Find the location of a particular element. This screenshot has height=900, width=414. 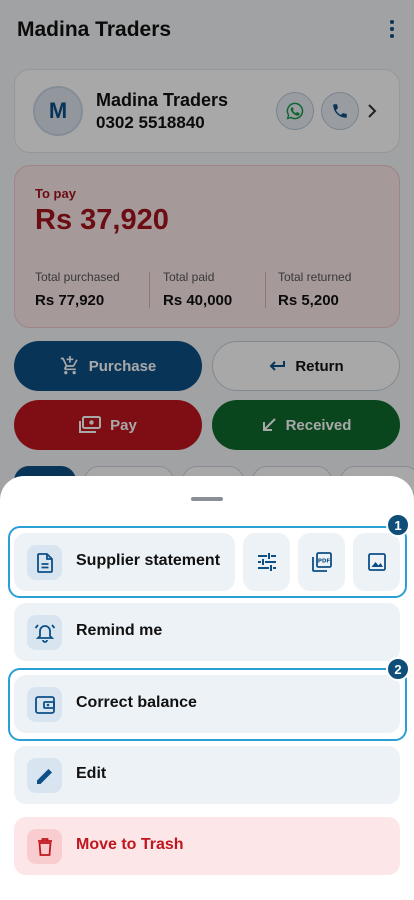

remind-me-button: Remind me is located at coordinates (207, 632).